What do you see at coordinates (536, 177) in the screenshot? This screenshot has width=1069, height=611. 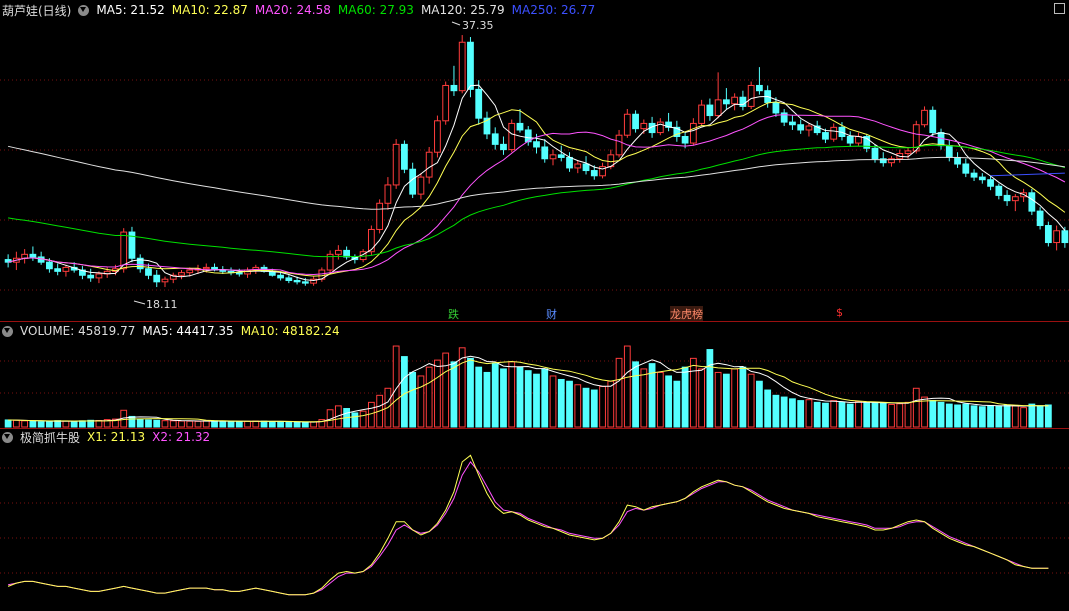 I see `ma120-line` at bounding box center [536, 177].